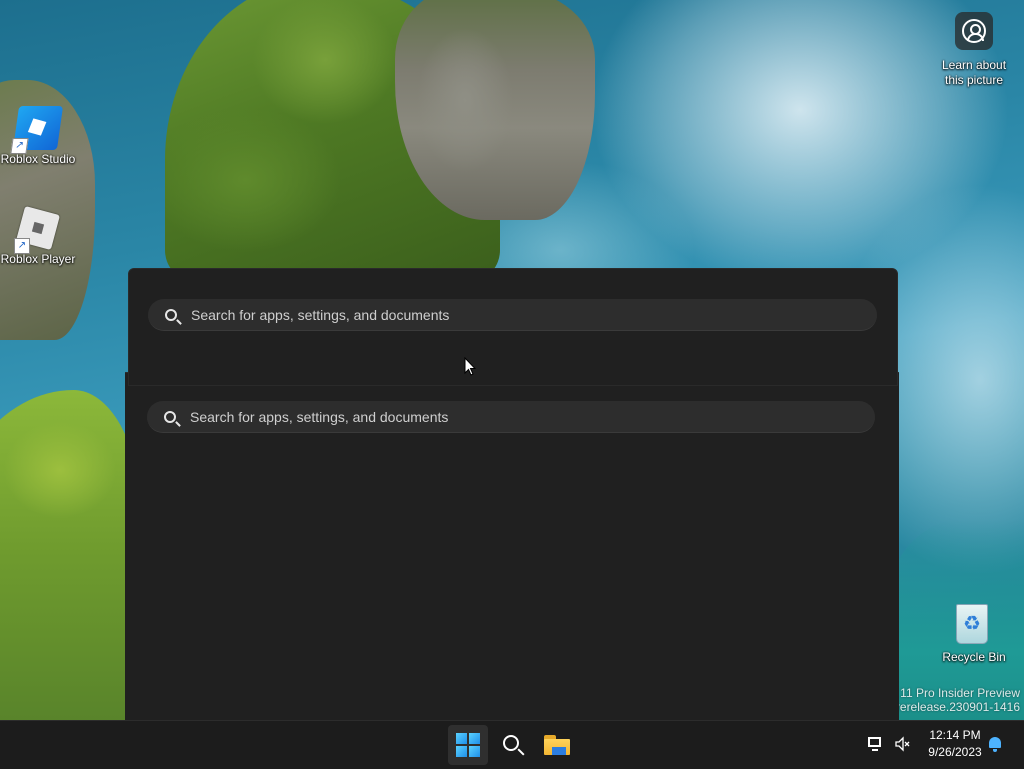 Image resolution: width=1024 pixels, height=769 pixels. What do you see at coordinates (38, 159) in the screenshot?
I see `desktop-icon-label: Roblox Studio` at bounding box center [38, 159].